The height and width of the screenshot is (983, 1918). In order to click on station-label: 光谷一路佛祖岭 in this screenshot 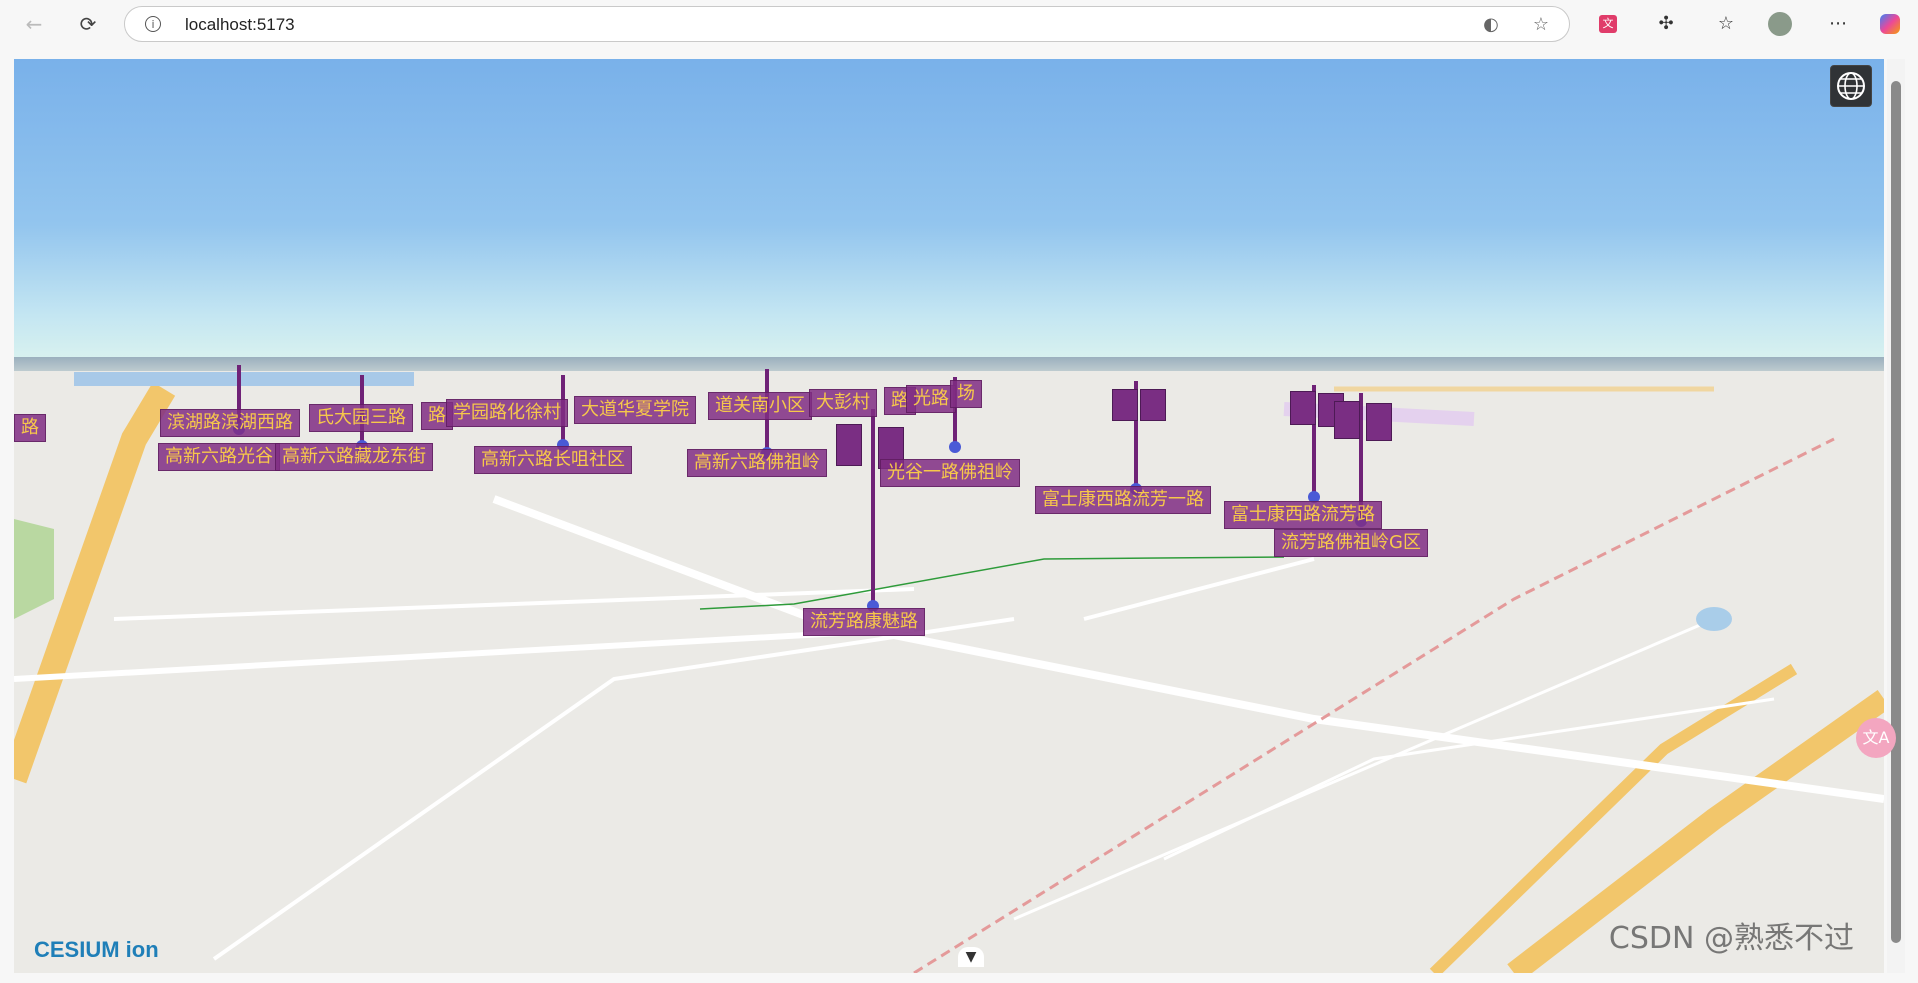, I will do `click(950, 473)`.